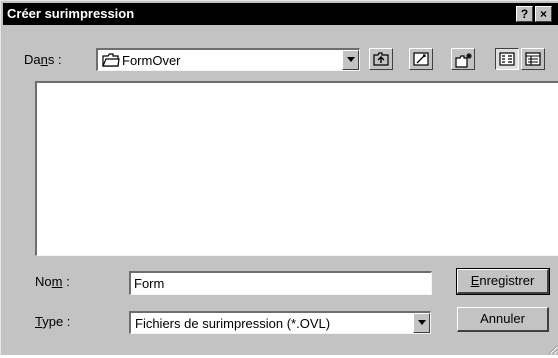  Describe the element at coordinates (503, 319) in the screenshot. I see `cancel-button: Annuler` at that location.